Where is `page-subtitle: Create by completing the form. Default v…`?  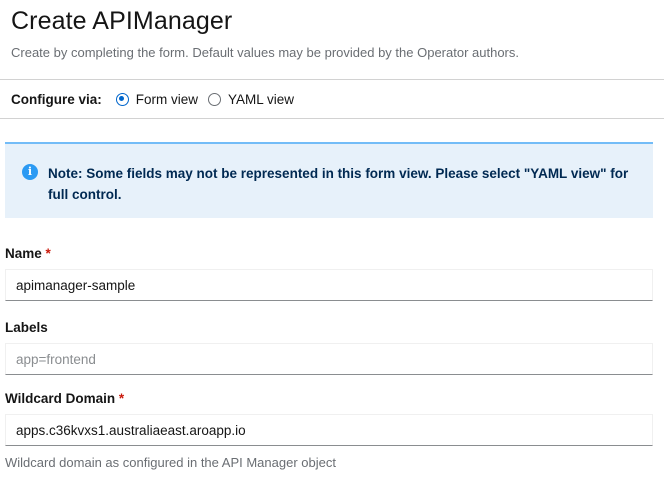 page-subtitle: Create by completing the form. Default v… is located at coordinates (265, 52).